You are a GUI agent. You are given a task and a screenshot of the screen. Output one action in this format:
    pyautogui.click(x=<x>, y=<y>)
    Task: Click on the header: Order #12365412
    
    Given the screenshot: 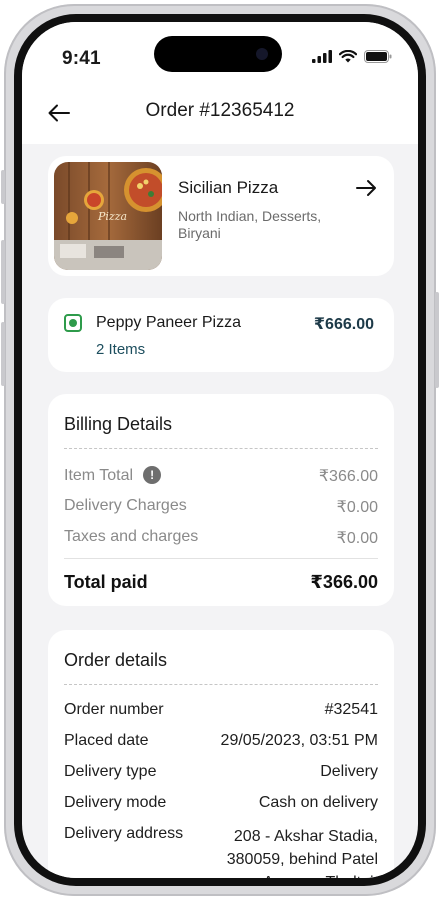 What is the action you would take?
    pyautogui.click(x=220, y=113)
    